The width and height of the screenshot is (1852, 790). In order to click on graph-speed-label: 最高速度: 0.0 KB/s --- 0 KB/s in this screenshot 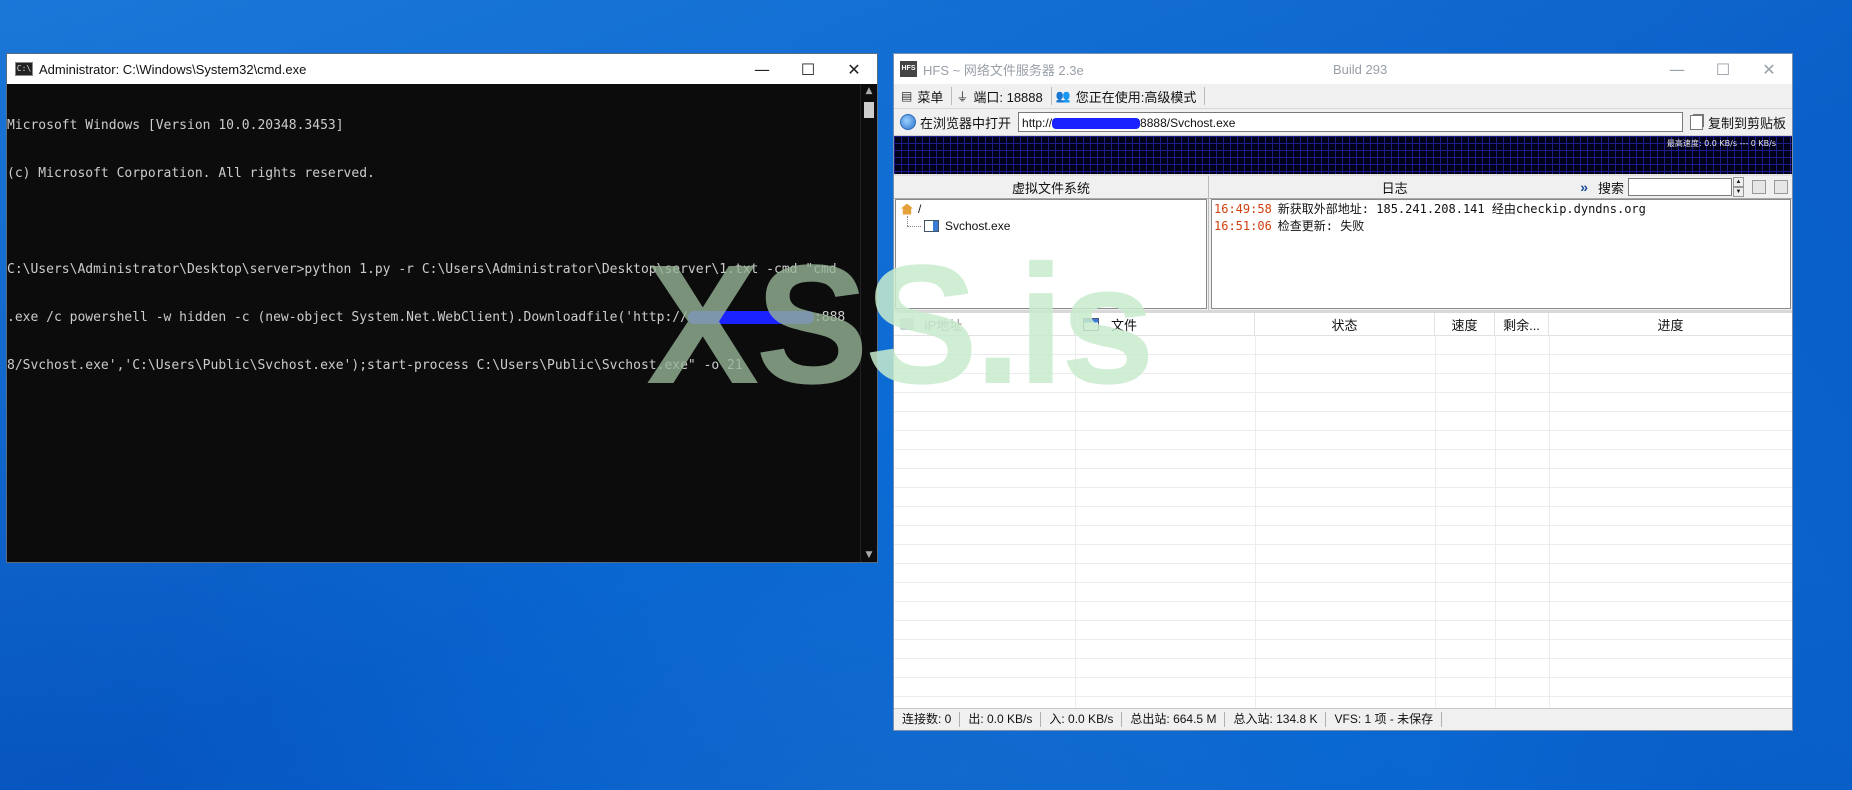, I will do `click(1721, 143)`.